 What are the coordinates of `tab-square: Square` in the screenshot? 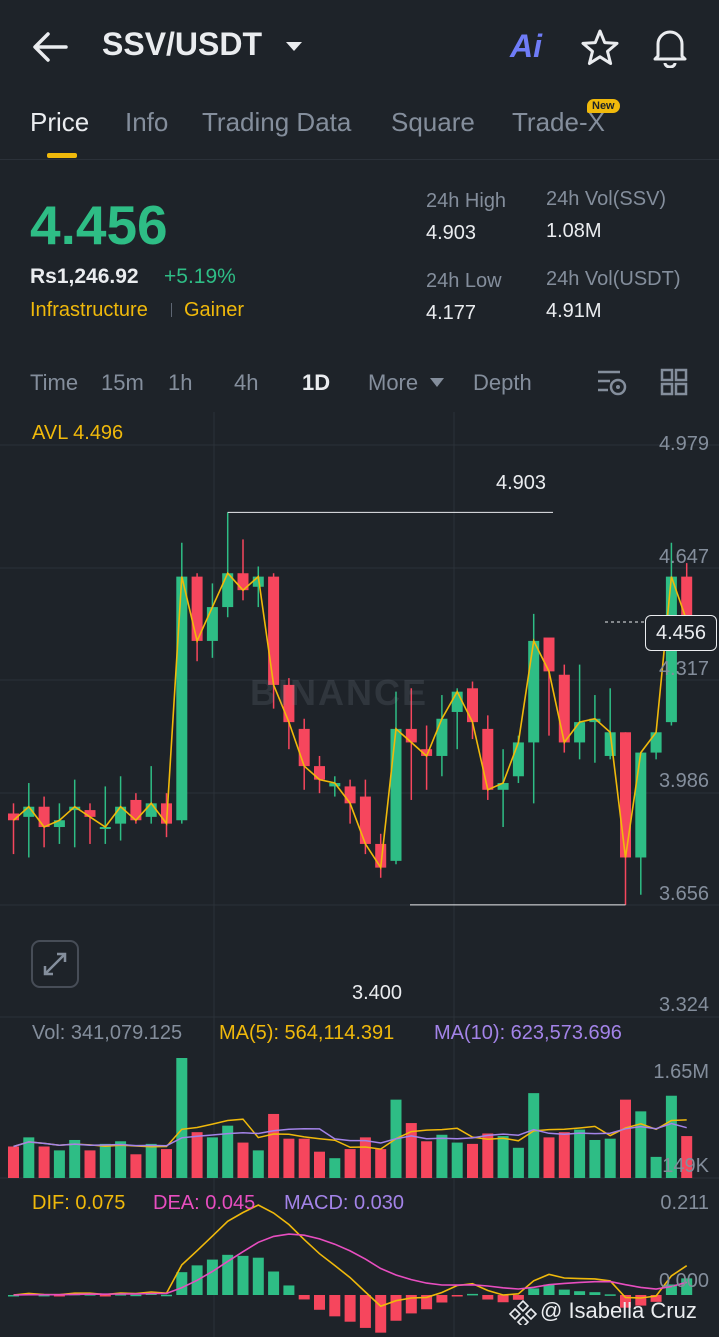 It's located at (433, 122).